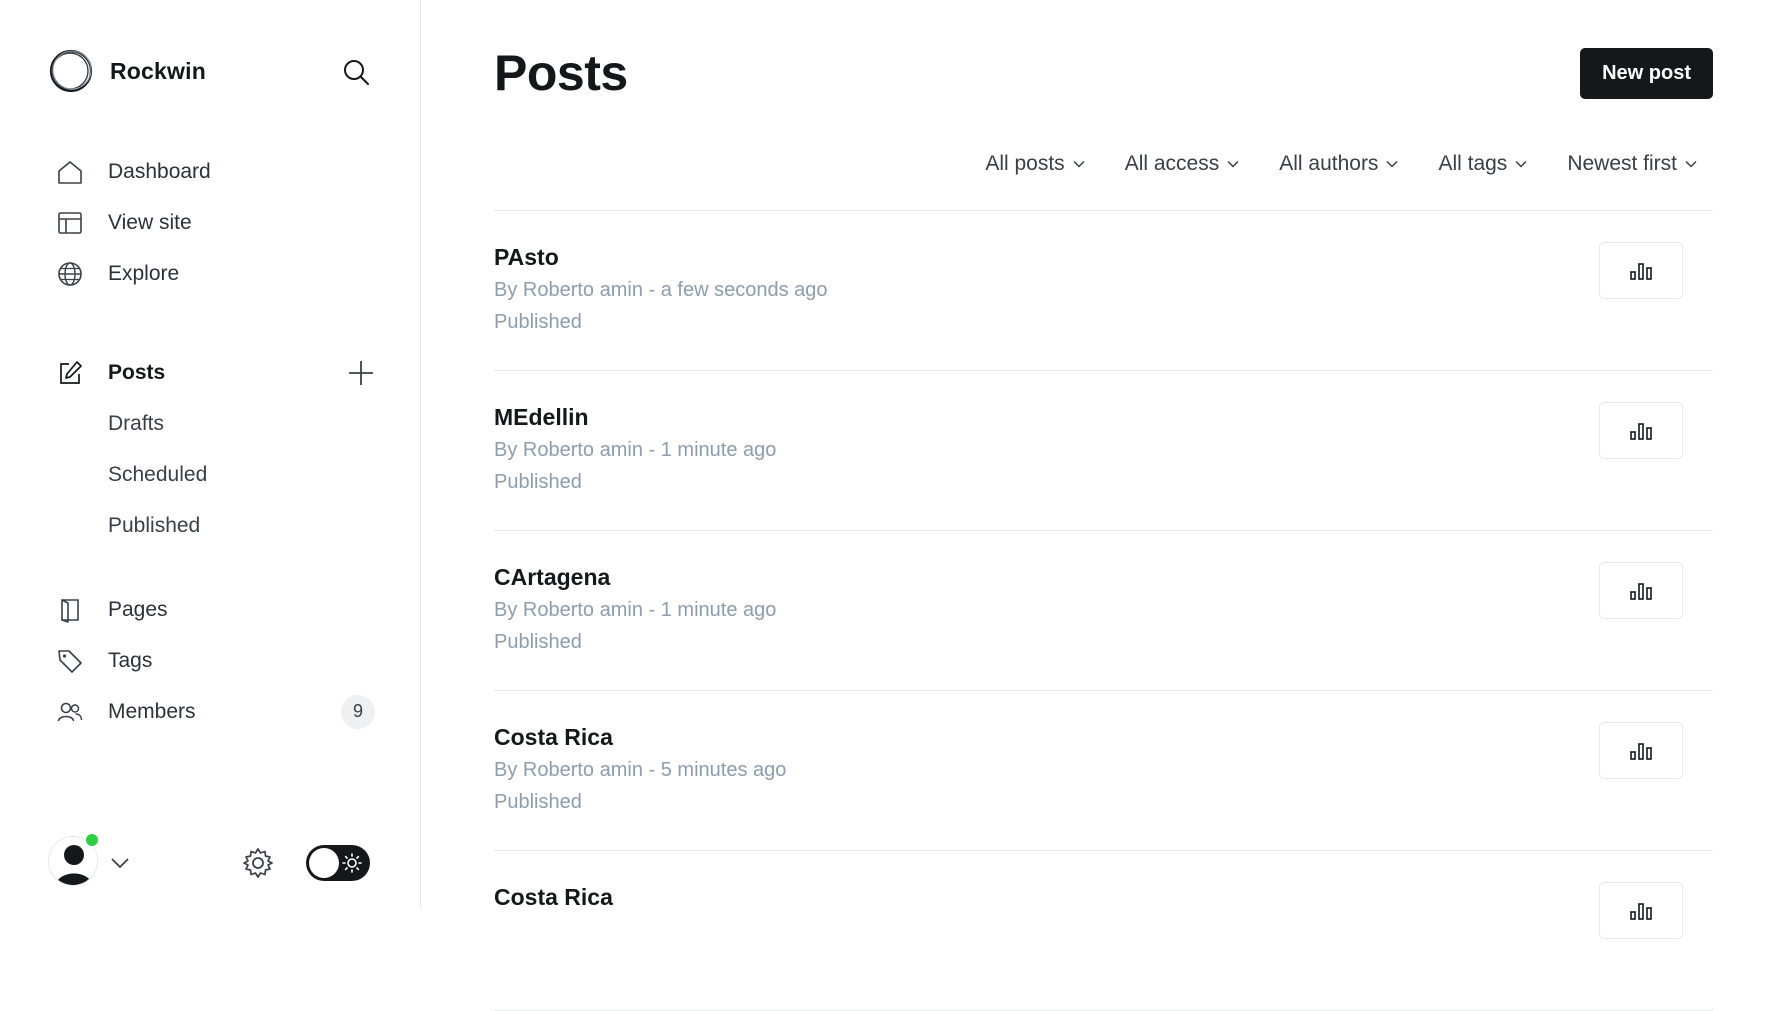 The height and width of the screenshot is (1011, 1779). I want to click on sidebar-item-label: View site, so click(150, 222).